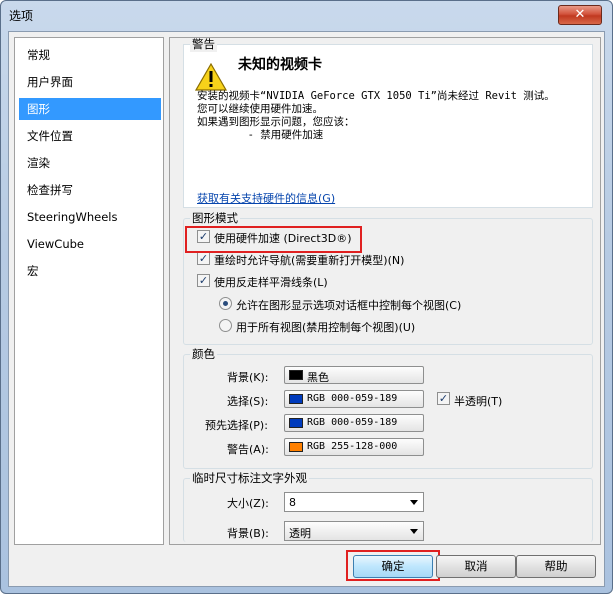 This screenshot has height=594, width=613. What do you see at coordinates (225, 303) in the screenshot?
I see `per-view-control-radio` at bounding box center [225, 303].